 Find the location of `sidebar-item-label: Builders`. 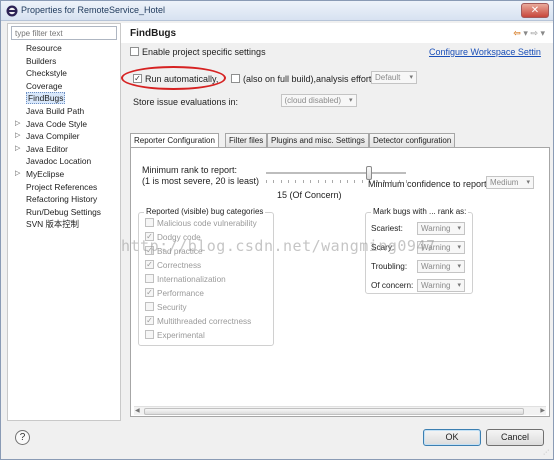

sidebar-item-label: Builders is located at coordinates (41, 60).